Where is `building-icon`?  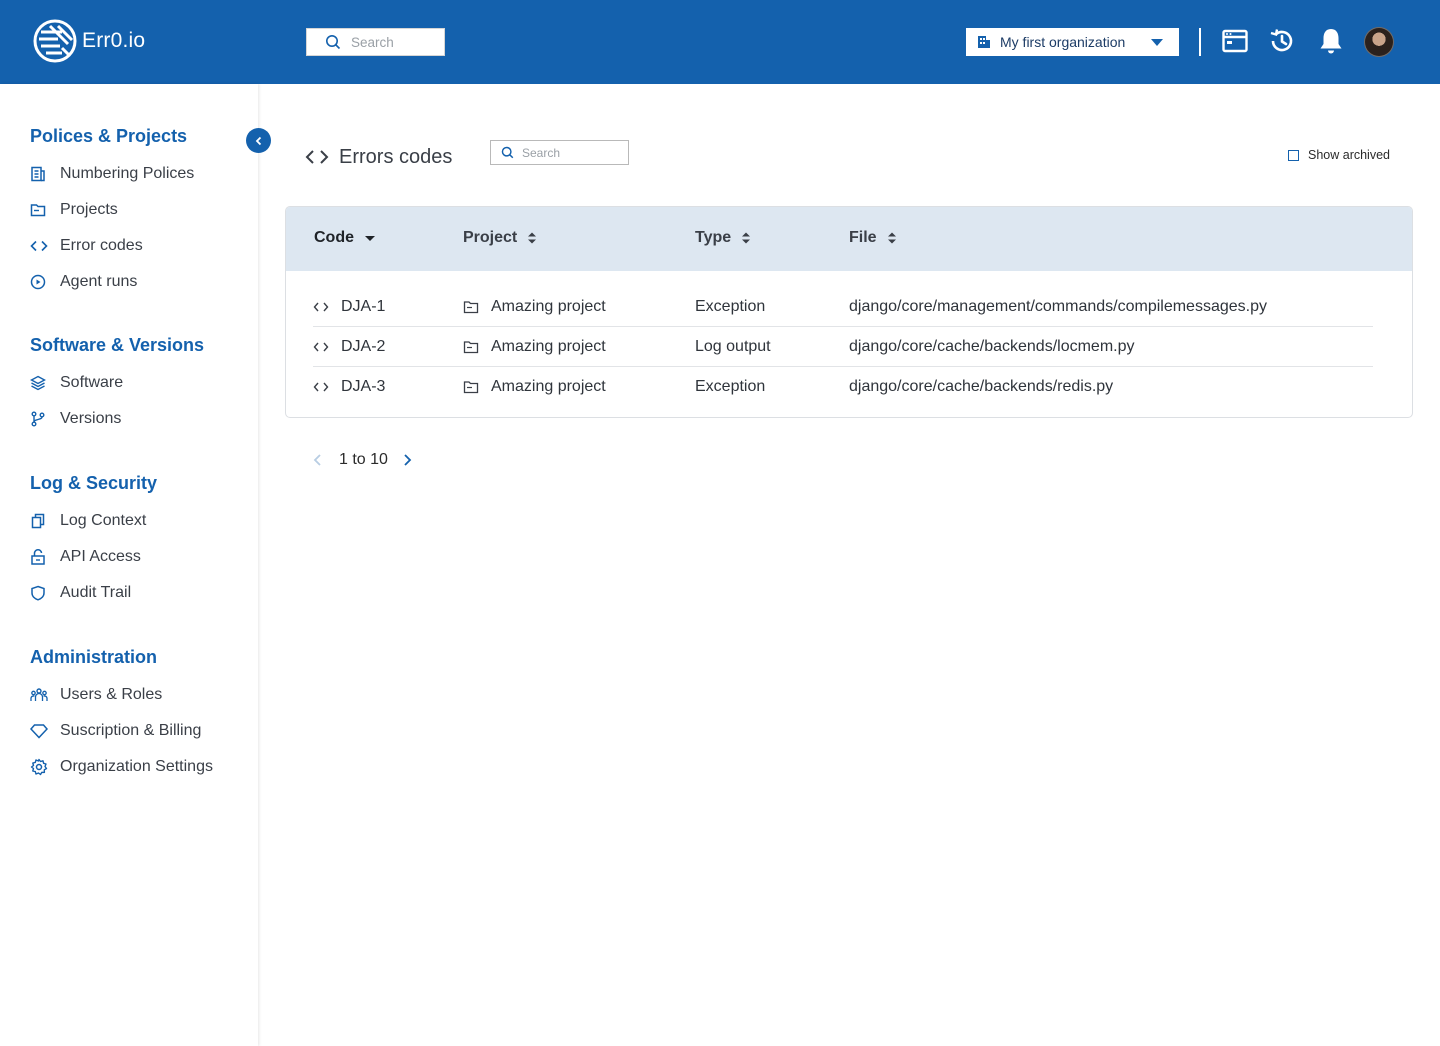
building-icon is located at coordinates (984, 42).